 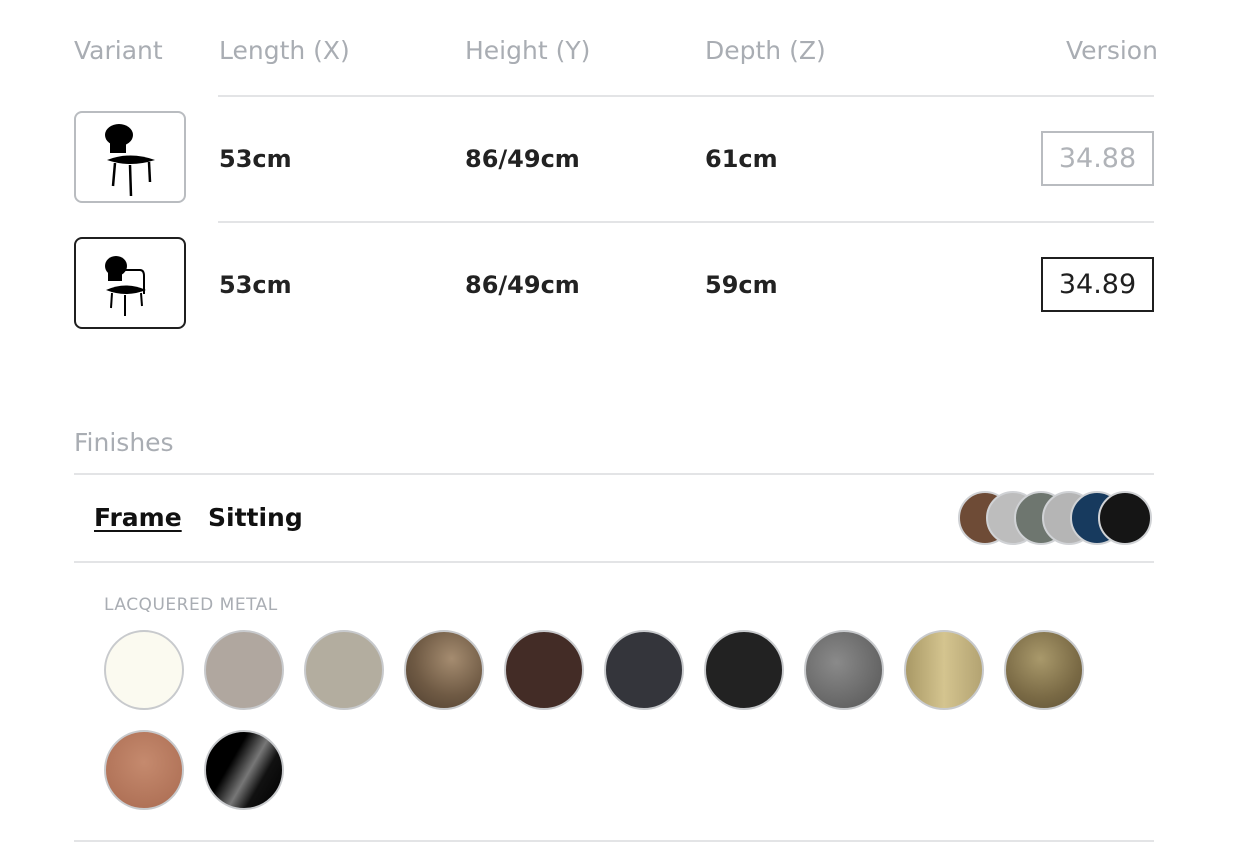 What do you see at coordinates (1097, 284) in the screenshot?
I see `version-button-2: 34.89` at bounding box center [1097, 284].